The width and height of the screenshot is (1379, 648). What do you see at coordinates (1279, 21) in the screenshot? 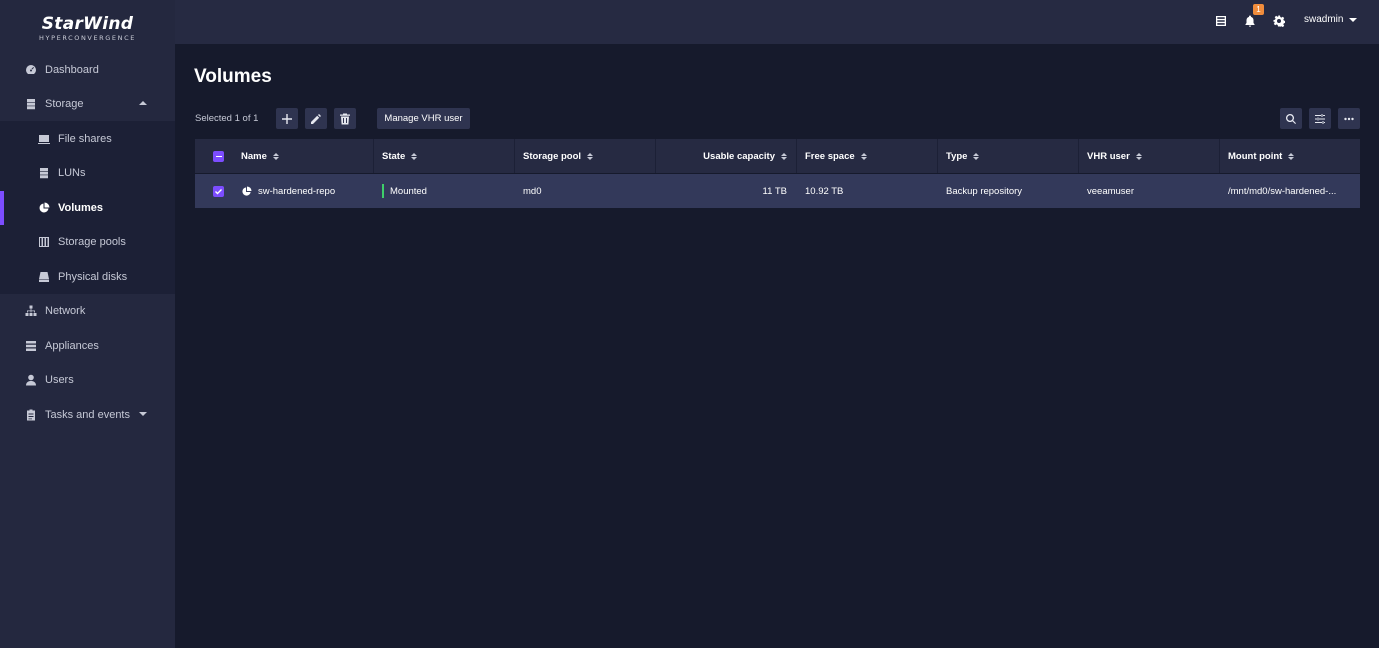
I see `gear-icon` at bounding box center [1279, 21].